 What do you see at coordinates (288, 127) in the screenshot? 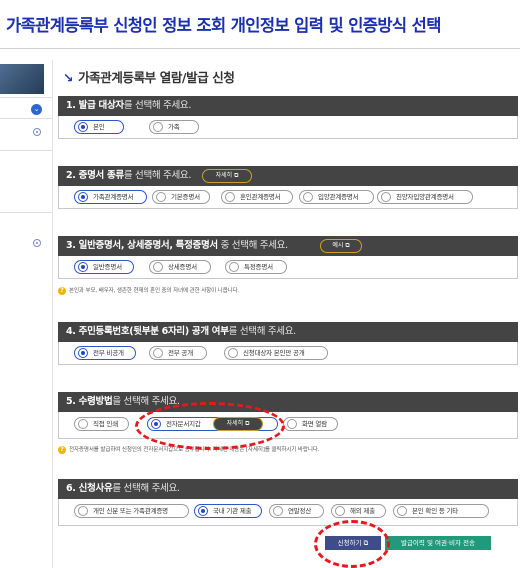
I see `section-1-options: 본인 가족` at bounding box center [288, 127].